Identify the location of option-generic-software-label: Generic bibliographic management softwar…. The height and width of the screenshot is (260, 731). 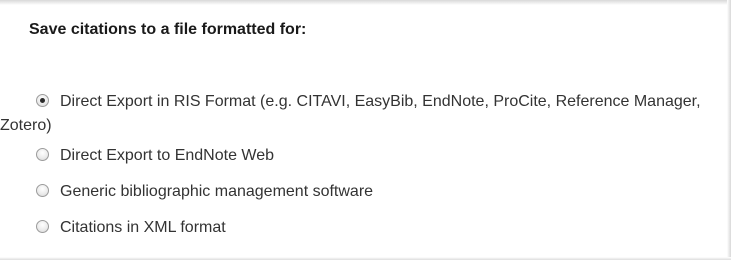
(217, 191).